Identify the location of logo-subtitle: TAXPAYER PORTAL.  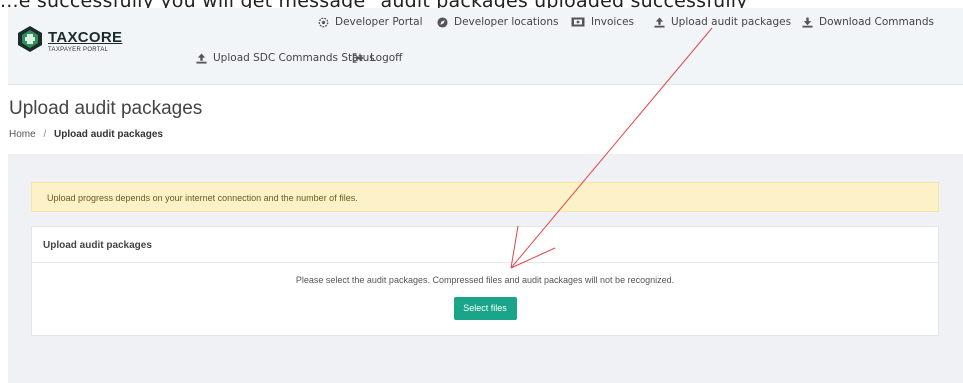
(78, 50).